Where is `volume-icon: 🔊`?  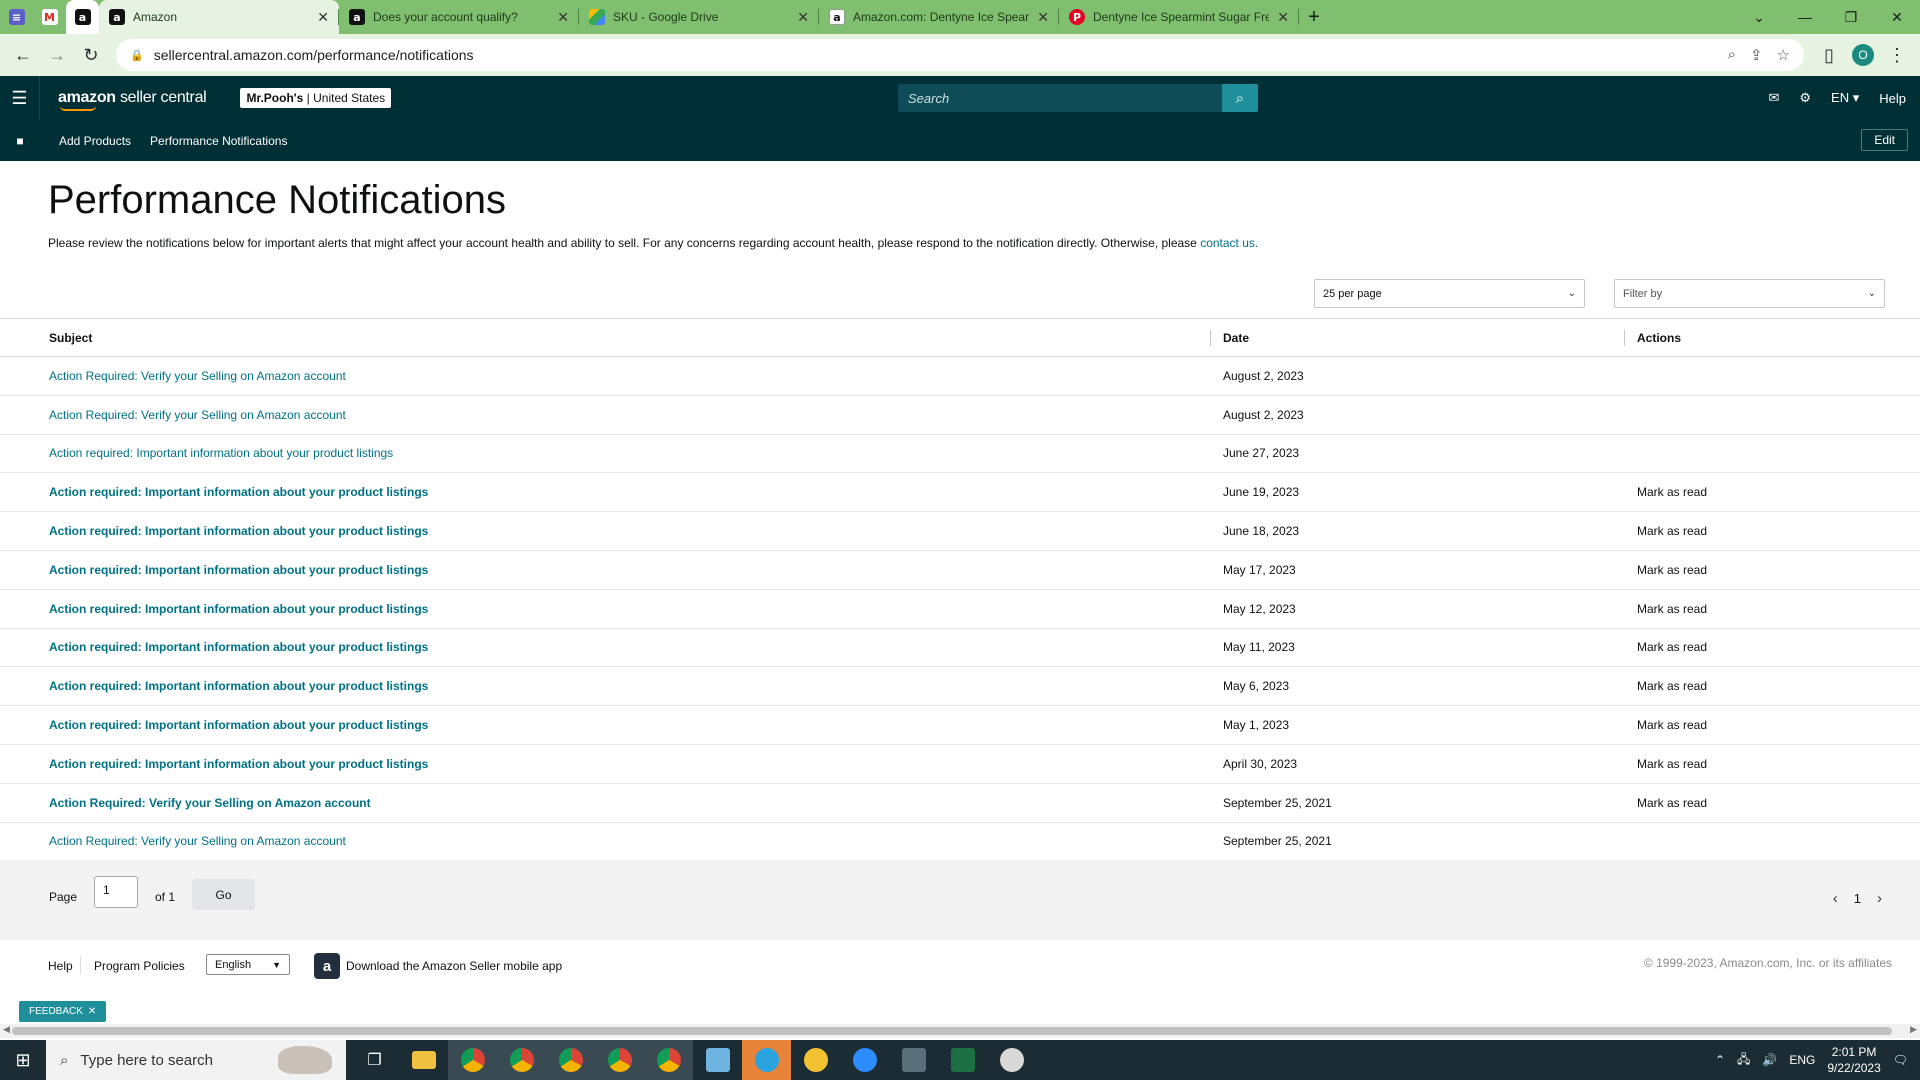
volume-icon: 🔊 is located at coordinates (1769, 1060).